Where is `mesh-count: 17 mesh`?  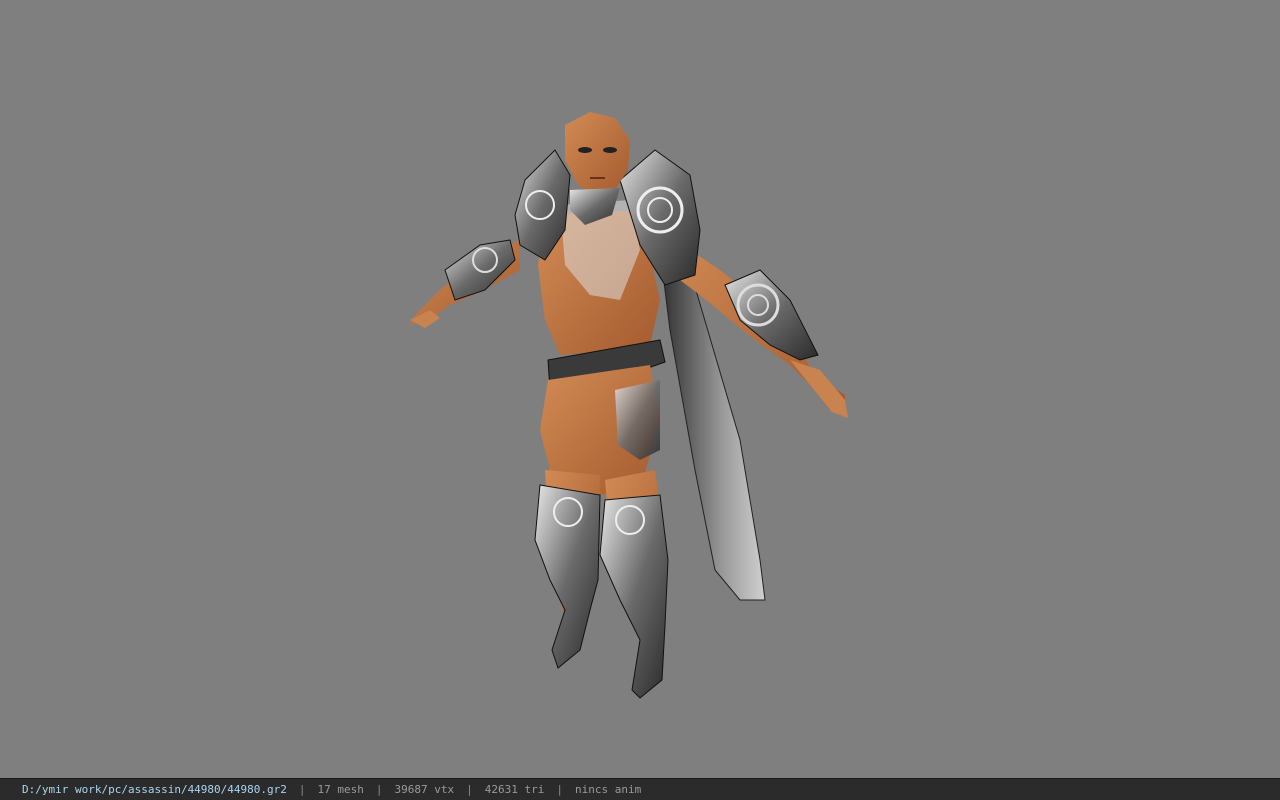 mesh-count: 17 mesh is located at coordinates (340, 789).